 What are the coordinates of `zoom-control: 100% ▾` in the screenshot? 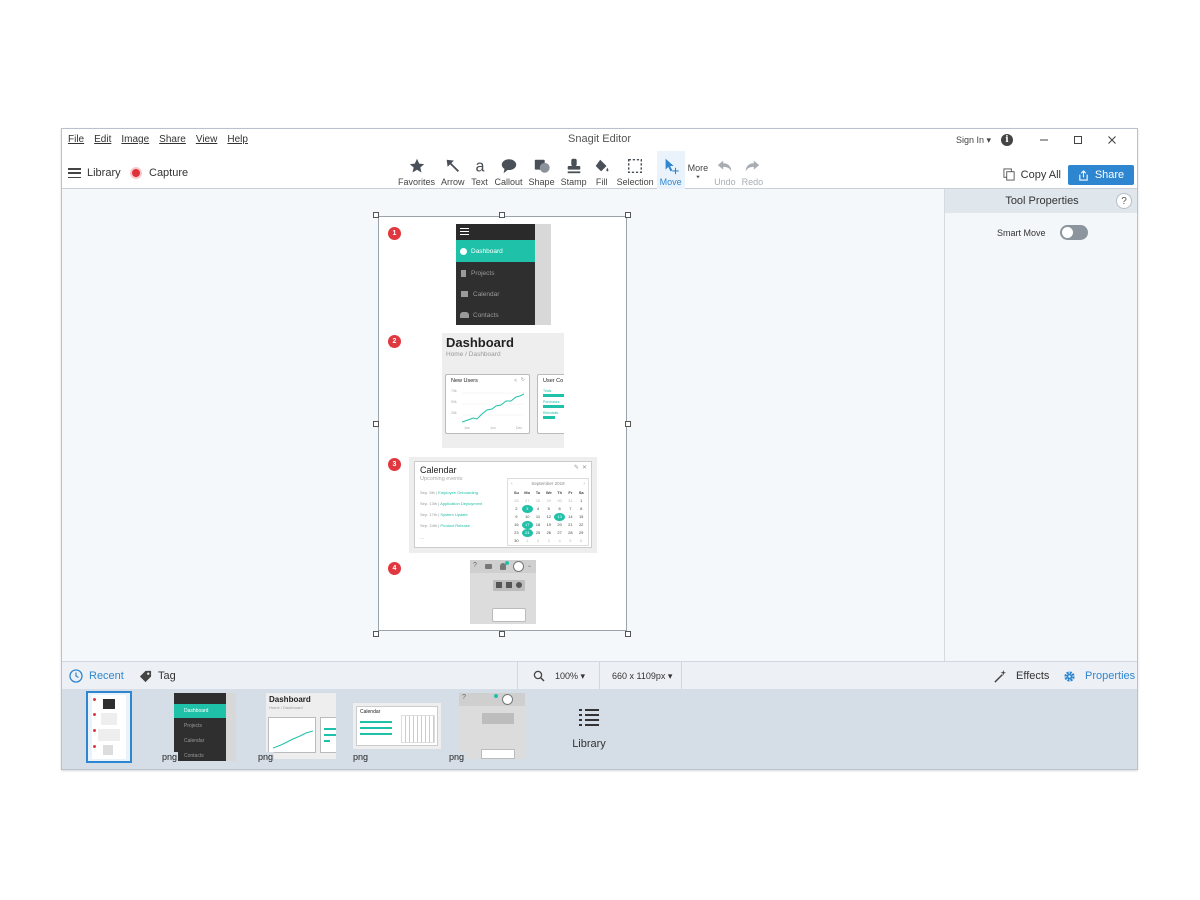 It's located at (559, 676).